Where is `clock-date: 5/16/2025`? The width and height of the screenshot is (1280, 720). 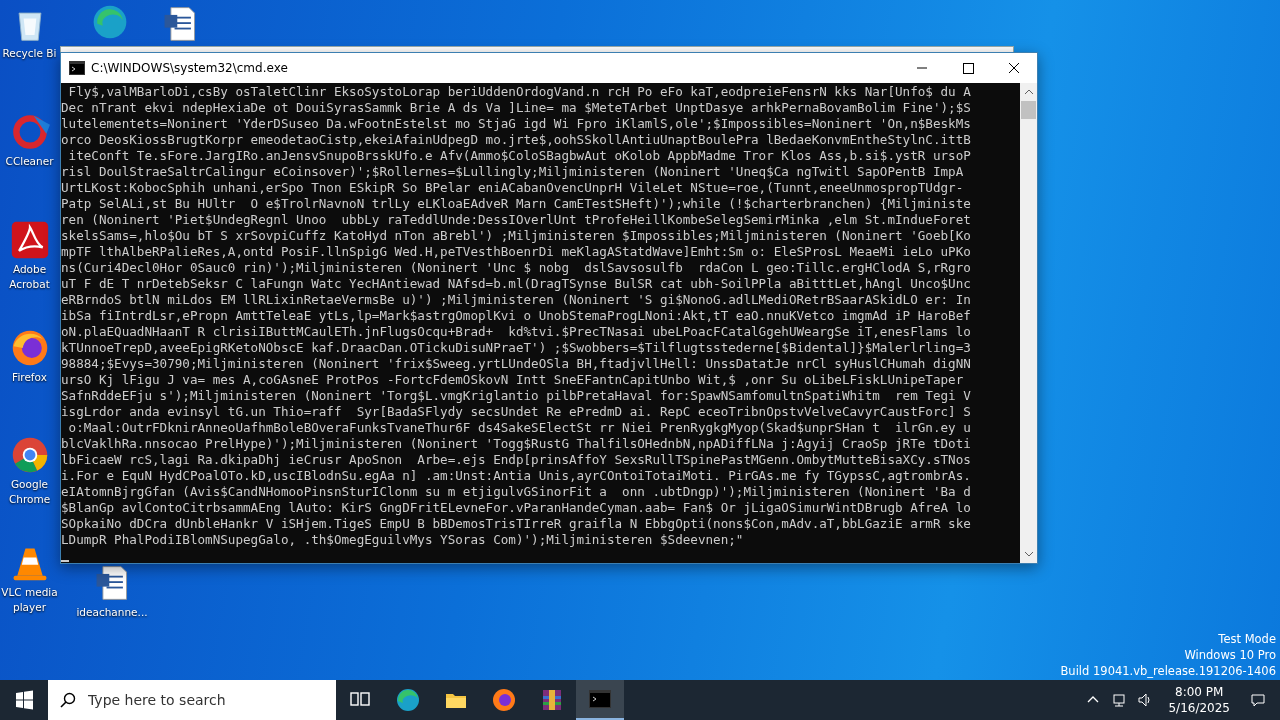 clock-date: 5/16/2025 is located at coordinates (1199, 708).